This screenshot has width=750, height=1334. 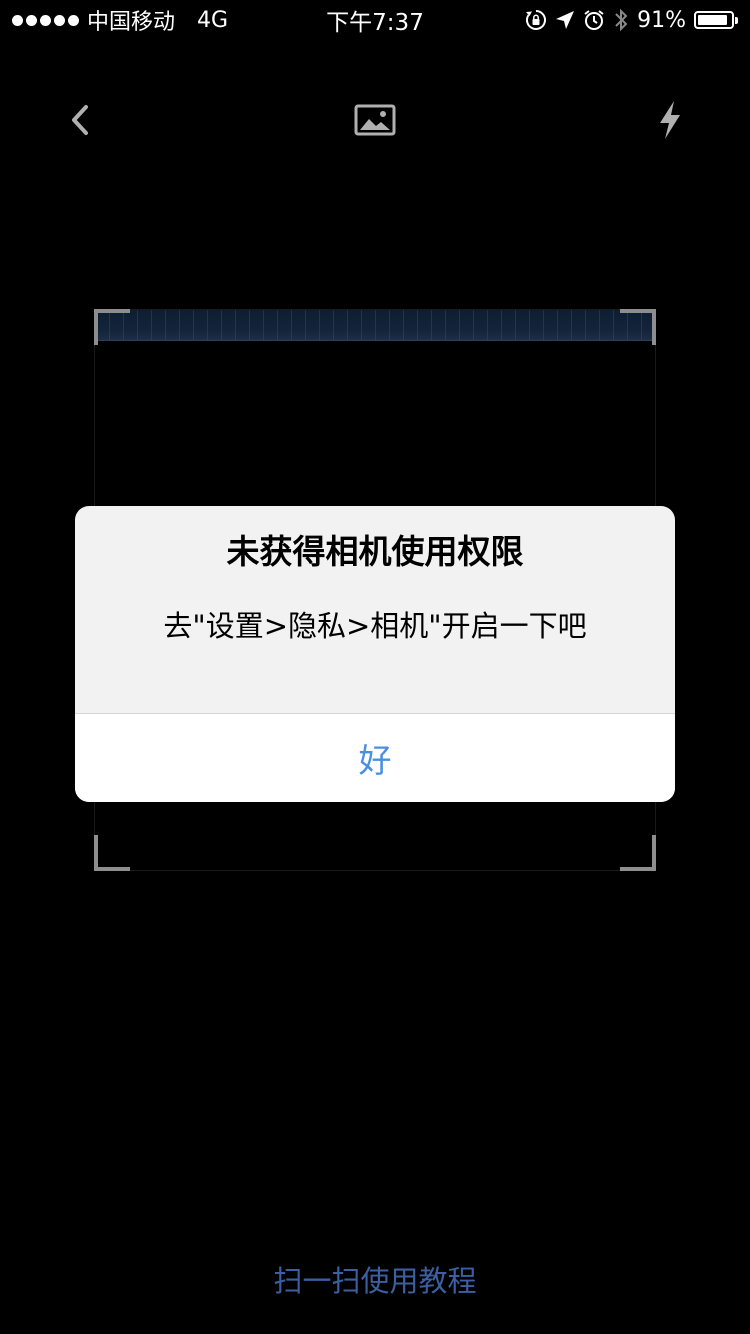 I want to click on status-left: 中国移动 4G, so click(x=120, y=20).